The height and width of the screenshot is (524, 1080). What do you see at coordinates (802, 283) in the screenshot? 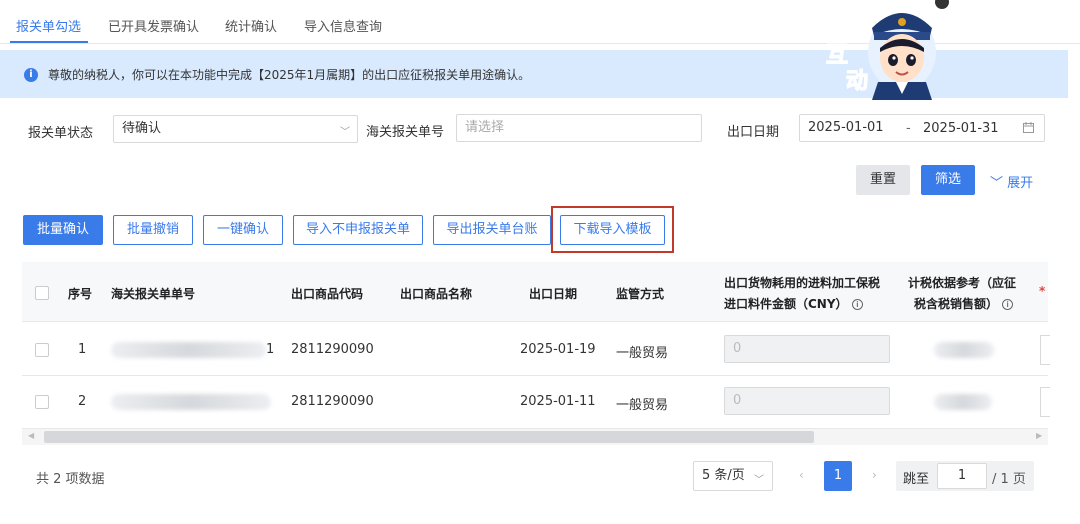
I see `header-amount-line1: 出口货物耗用的进料加工保税` at bounding box center [802, 283].